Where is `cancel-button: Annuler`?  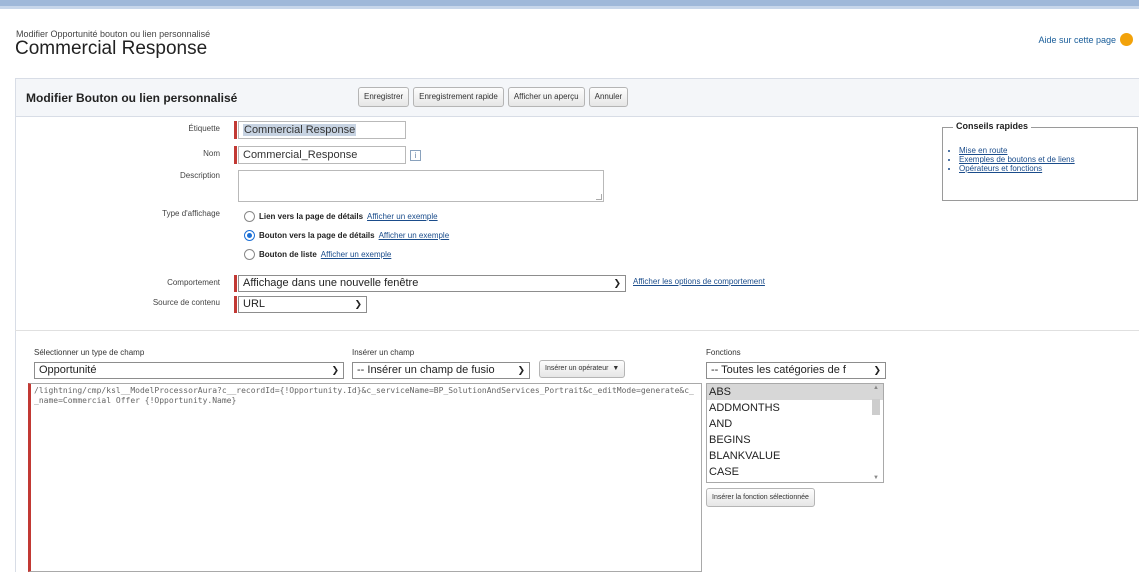 cancel-button: Annuler is located at coordinates (608, 97).